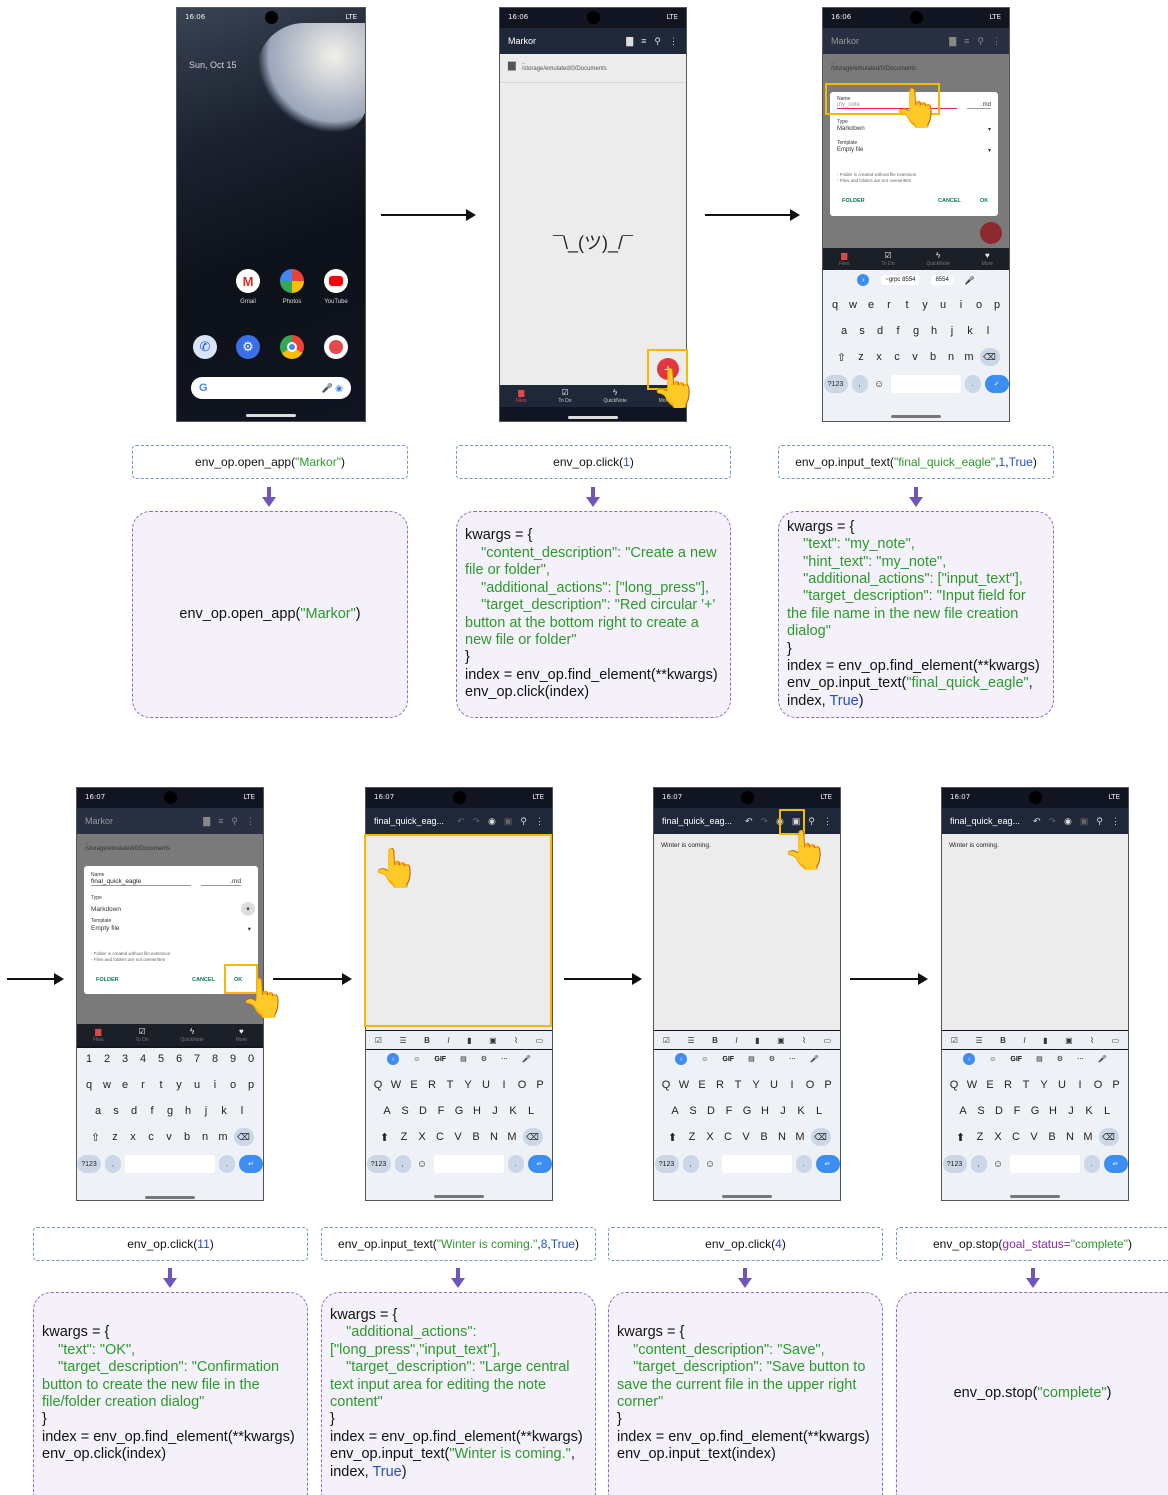 The image size is (1168, 1495). What do you see at coordinates (711, 1111) in the screenshot?
I see `key-d: D` at bounding box center [711, 1111].